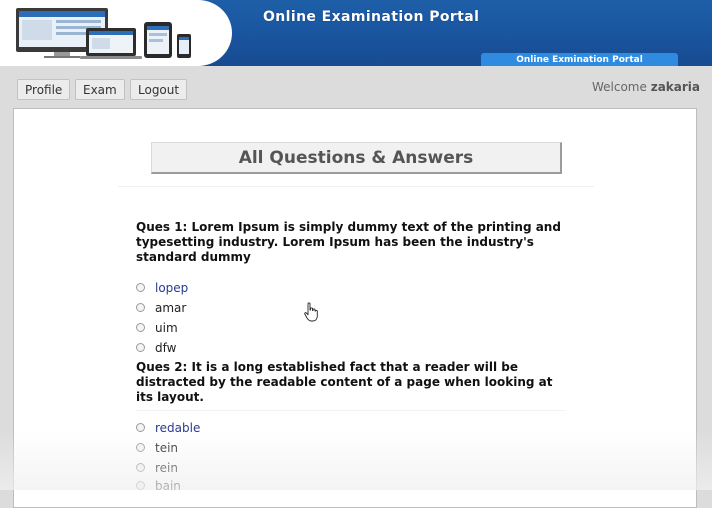  I want to click on welcome-message: Welcome zakaria, so click(646, 87).